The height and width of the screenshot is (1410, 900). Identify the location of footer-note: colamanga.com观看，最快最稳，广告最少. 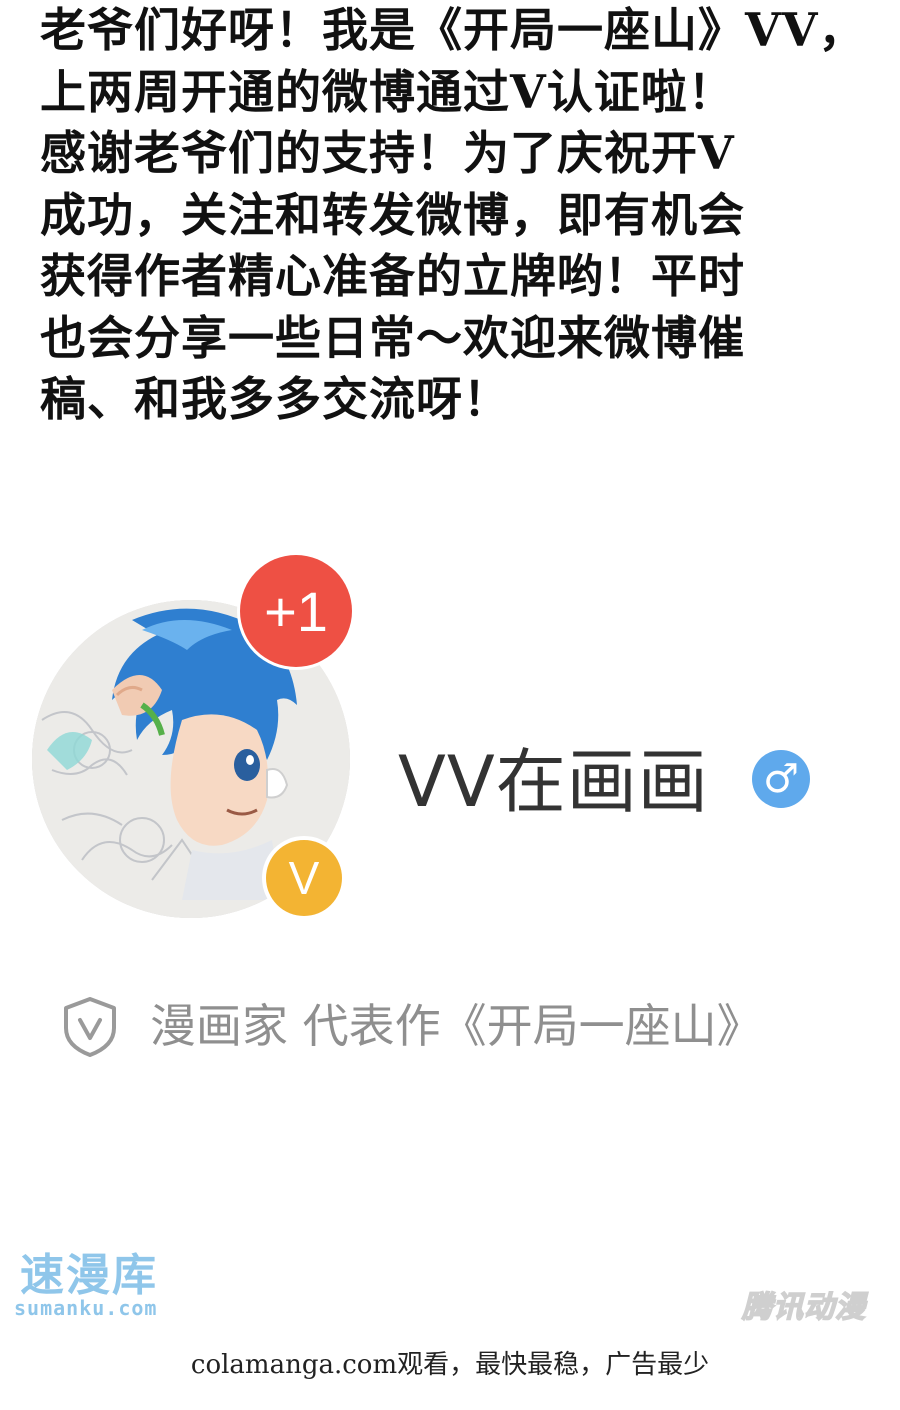
(450, 1365).